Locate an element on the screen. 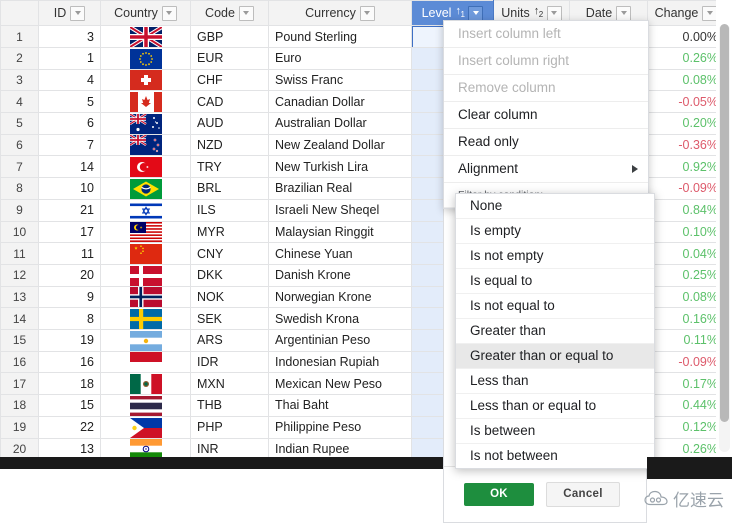  cell-id: 19 is located at coordinates (69, 340).